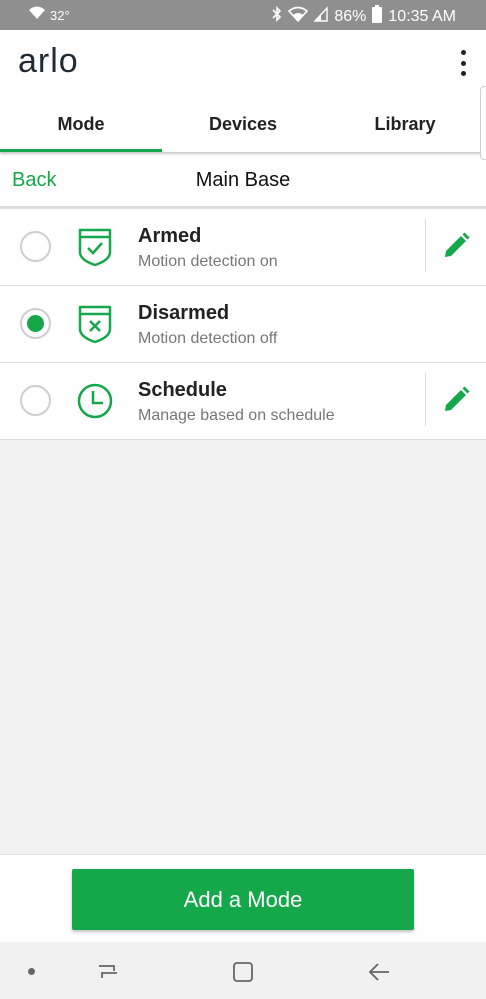  I want to click on wifi-call-icon, so click(37, 15).